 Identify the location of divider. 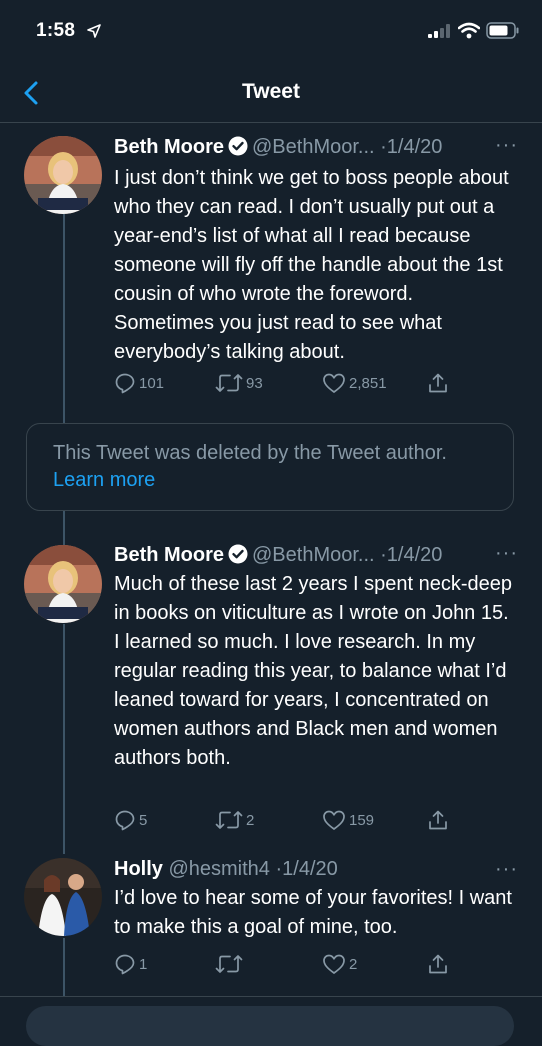
(271, 996).